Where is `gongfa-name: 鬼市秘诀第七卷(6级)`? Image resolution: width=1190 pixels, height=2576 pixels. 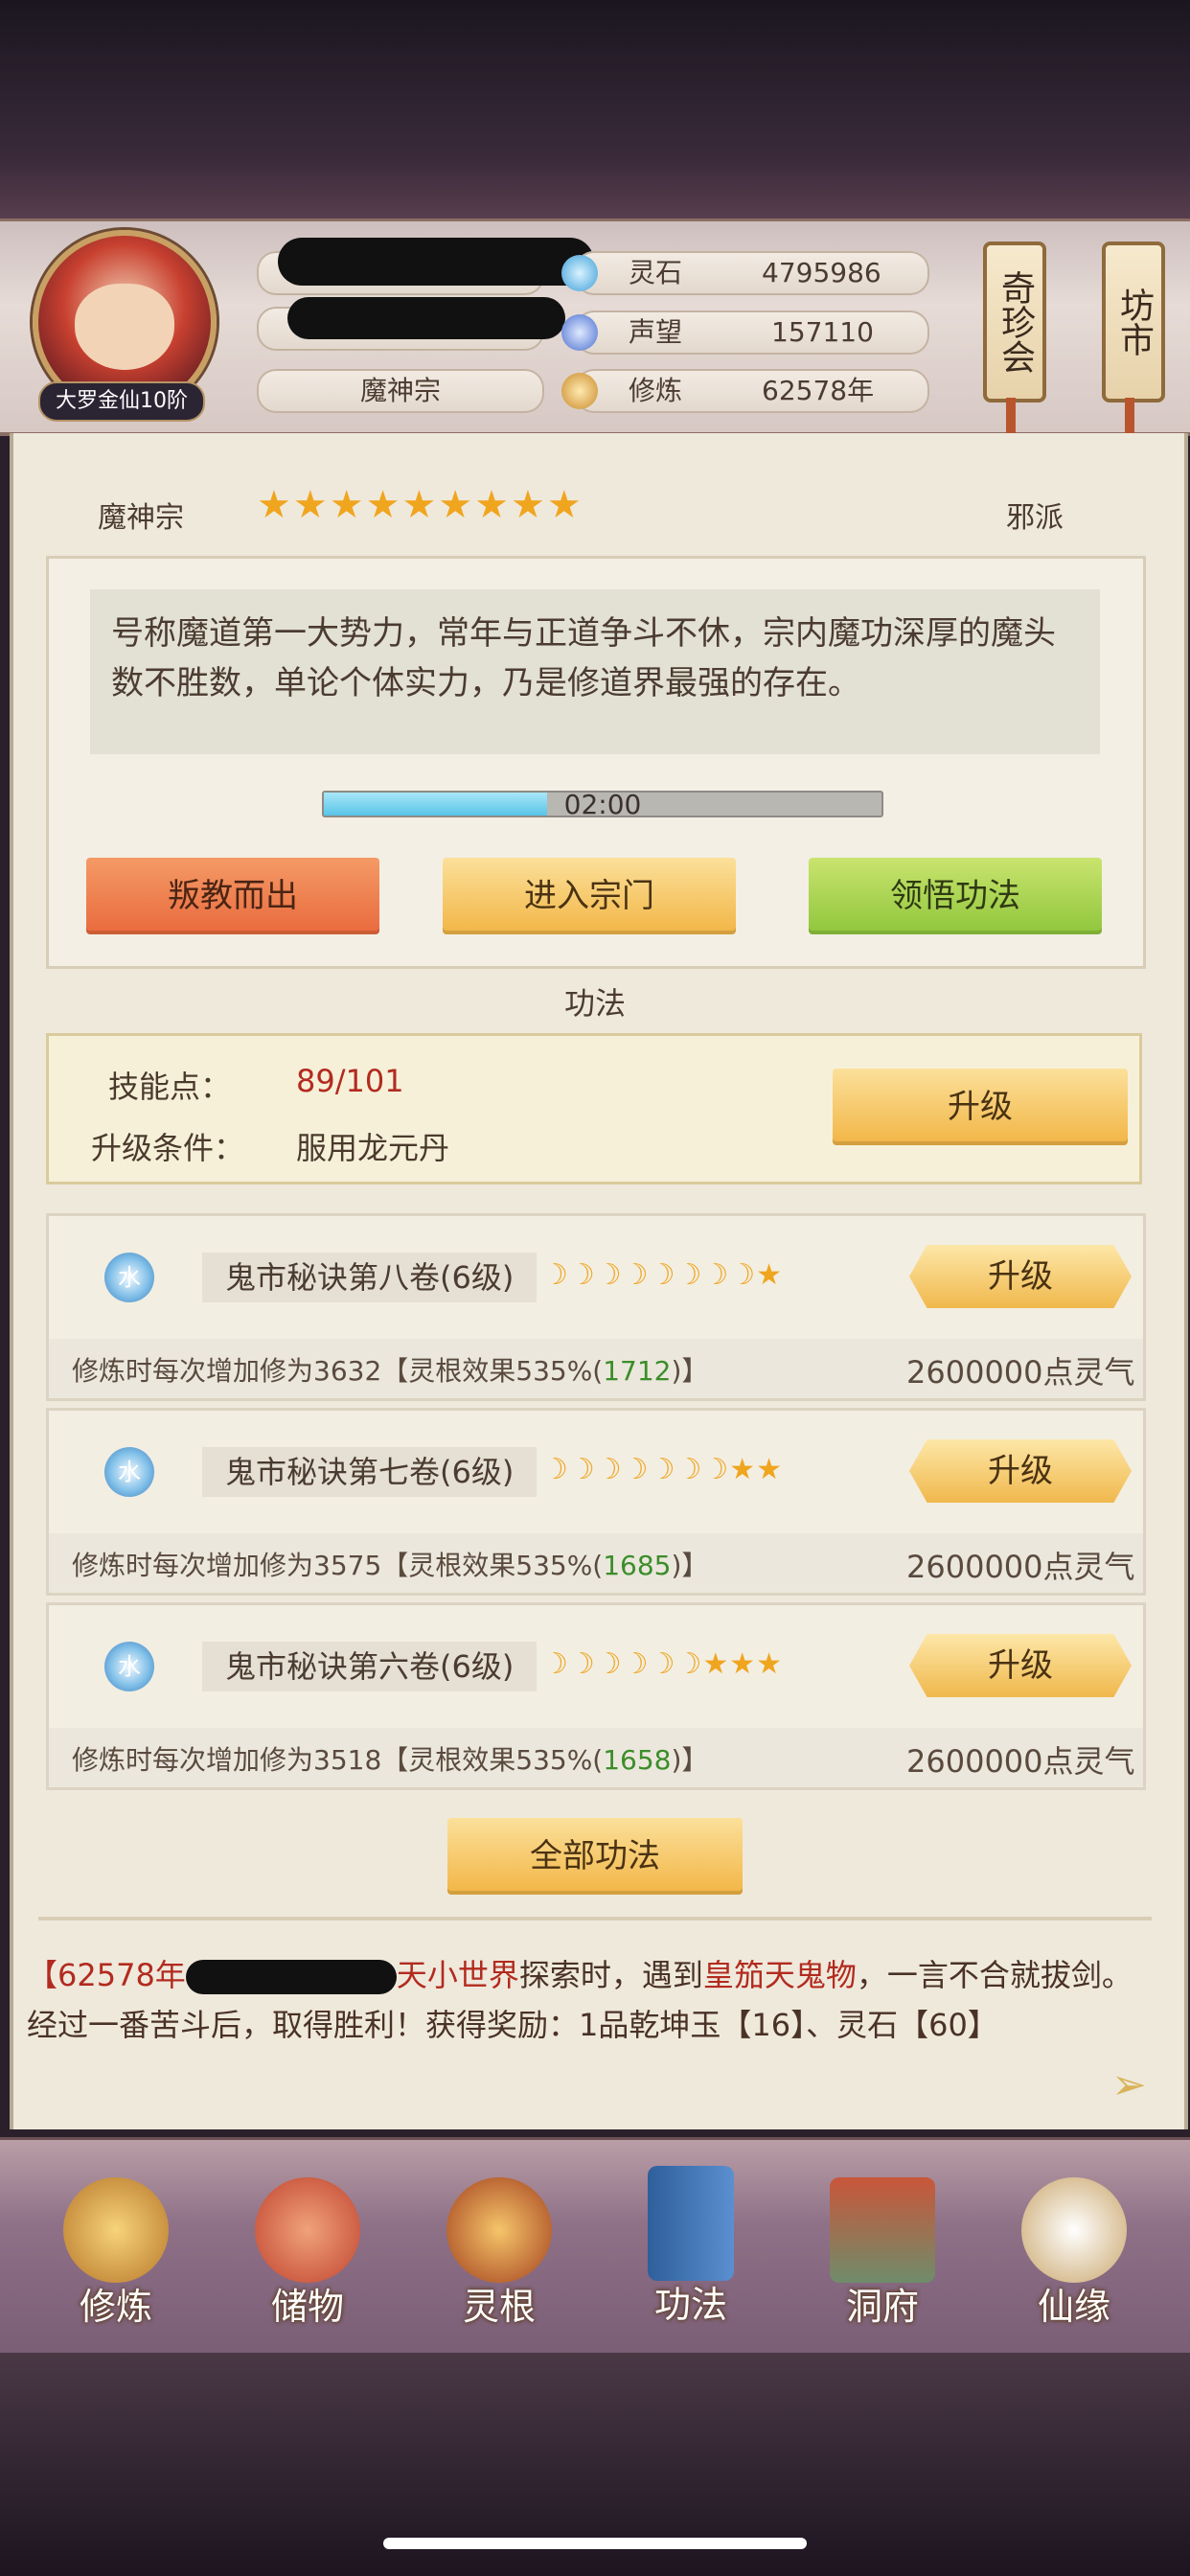
gongfa-name: 鬼市秘诀第七卷(6级) is located at coordinates (370, 1472).